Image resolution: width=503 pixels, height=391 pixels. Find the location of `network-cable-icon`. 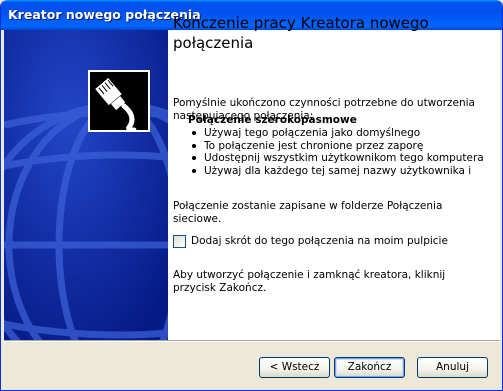

network-cable-icon is located at coordinates (119, 101).